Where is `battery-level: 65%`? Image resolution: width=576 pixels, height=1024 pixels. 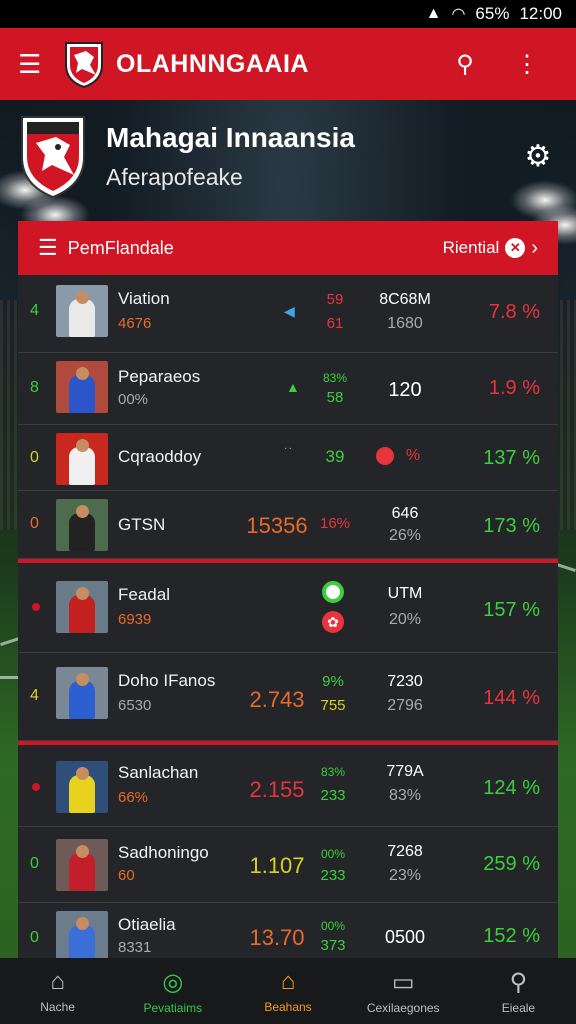
battery-level: 65% is located at coordinates (492, 13).